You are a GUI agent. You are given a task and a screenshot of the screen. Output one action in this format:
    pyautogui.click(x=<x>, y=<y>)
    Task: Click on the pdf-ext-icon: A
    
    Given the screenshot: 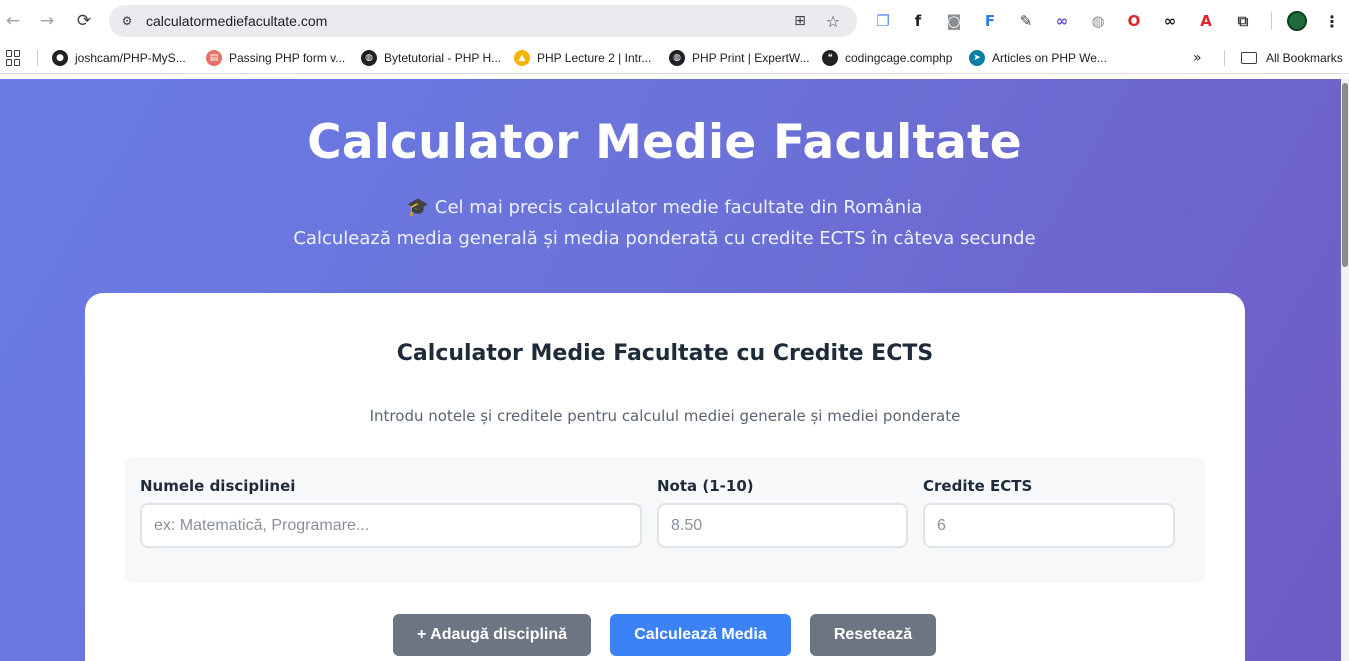 What is the action you would take?
    pyautogui.click(x=1206, y=21)
    